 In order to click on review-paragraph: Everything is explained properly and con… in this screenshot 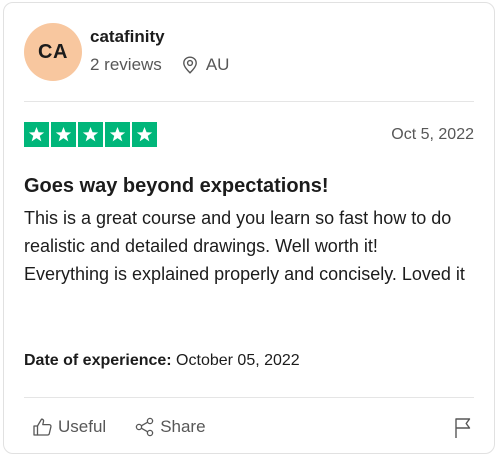, I will do `click(244, 274)`.